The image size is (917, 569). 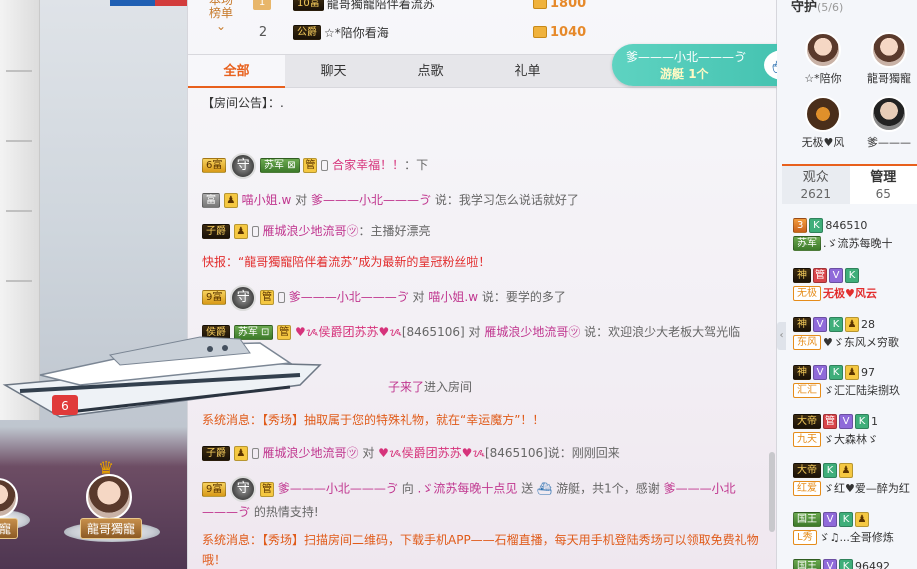 What do you see at coordinates (816, 185) in the screenshot?
I see `tab-audience: 观众 2621` at bounding box center [816, 185].